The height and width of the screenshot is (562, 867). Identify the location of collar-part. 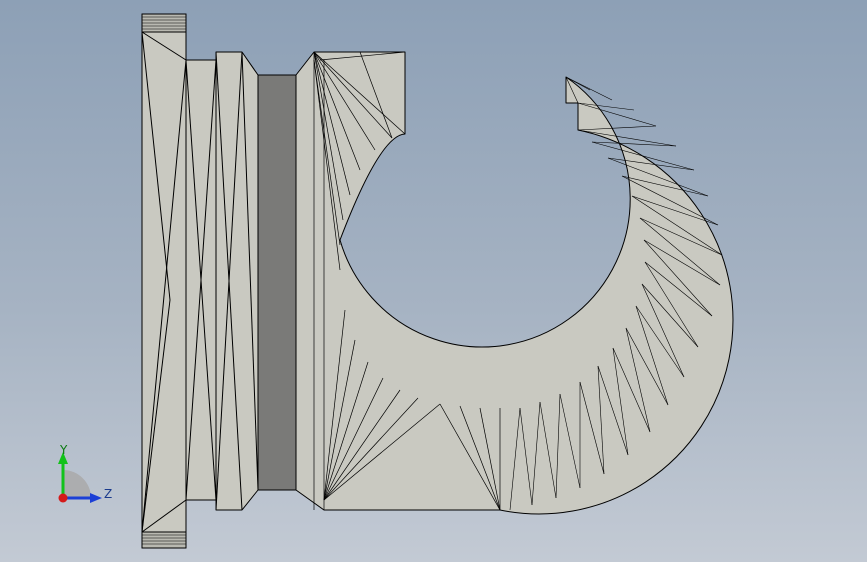
(237, 281).